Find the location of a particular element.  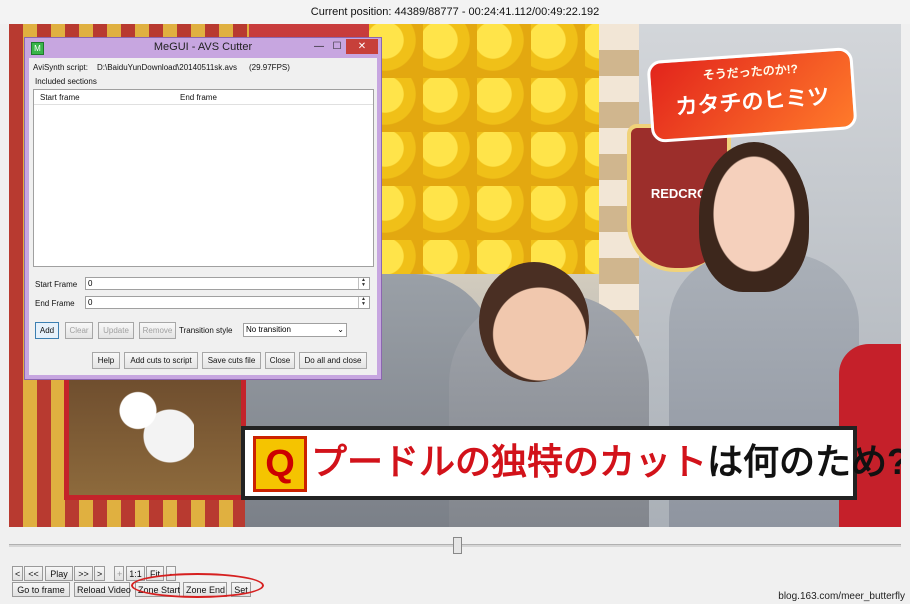

start-frame-label: Start Frame is located at coordinates (56, 284).